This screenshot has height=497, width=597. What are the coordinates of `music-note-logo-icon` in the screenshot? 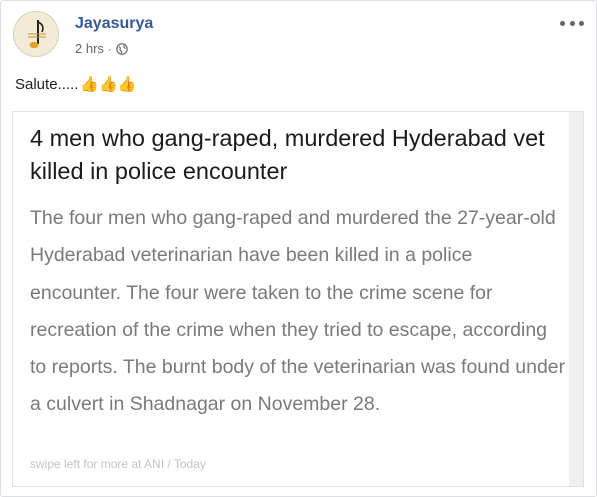 It's located at (37, 34).